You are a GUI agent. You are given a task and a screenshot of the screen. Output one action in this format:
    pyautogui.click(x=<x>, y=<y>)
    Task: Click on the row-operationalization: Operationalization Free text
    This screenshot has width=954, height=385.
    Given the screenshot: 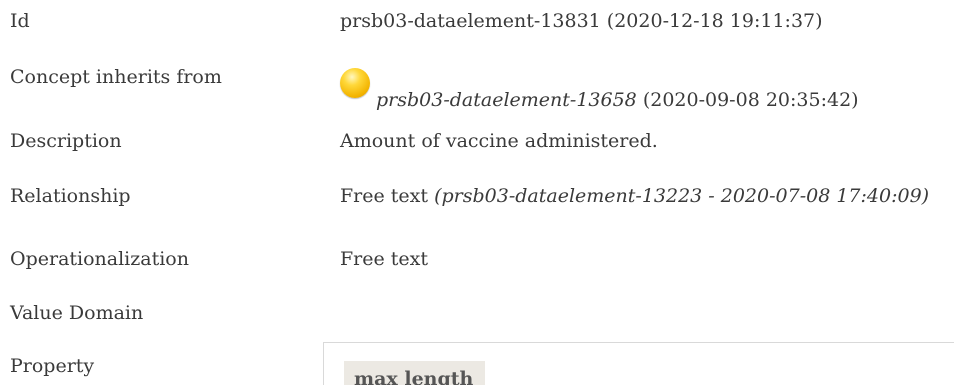 What is the action you would take?
    pyautogui.click(x=477, y=268)
    